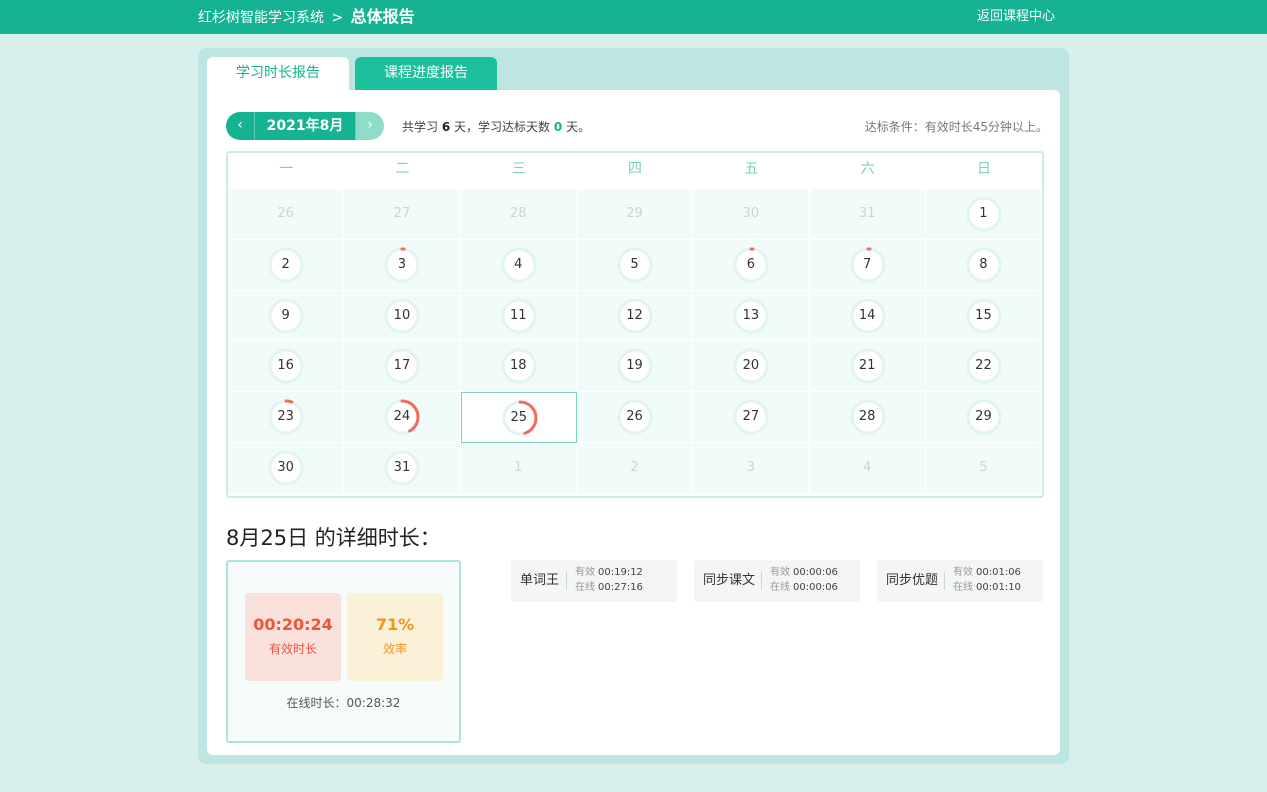 The width and height of the screenshot is (1267, 792). I want to click on calendar-day: 22, so click(984, 367).